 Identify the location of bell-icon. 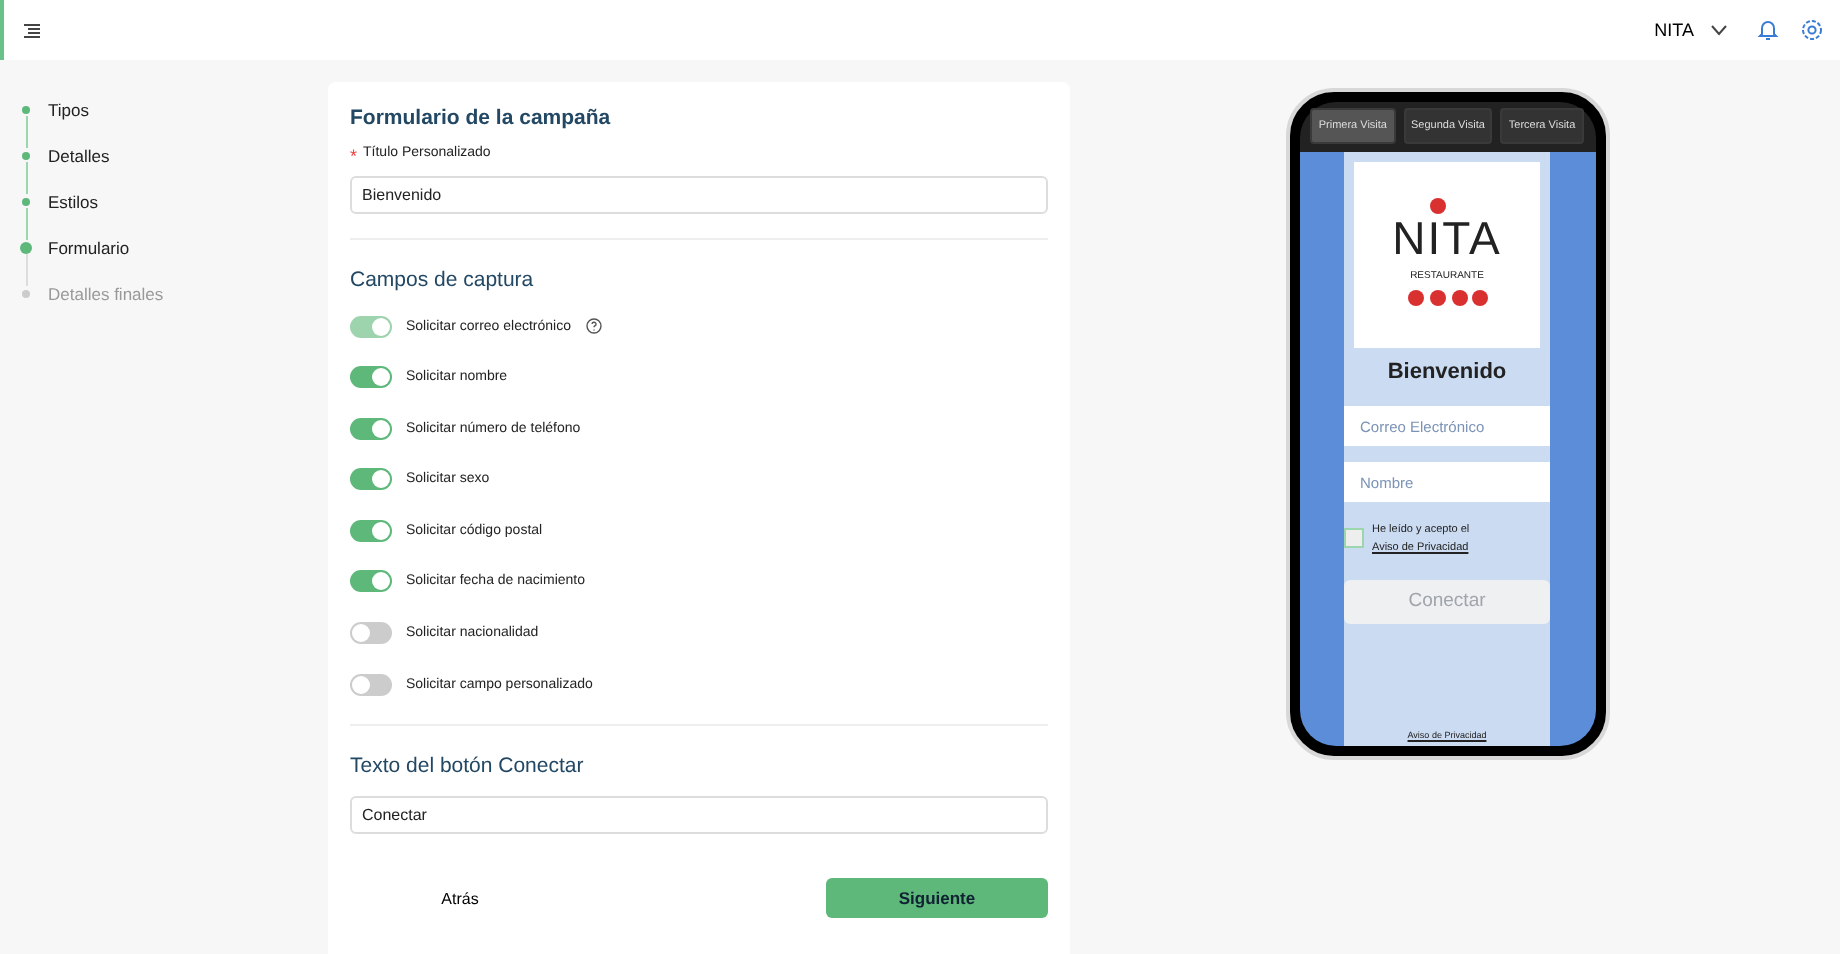
(1768, 30).